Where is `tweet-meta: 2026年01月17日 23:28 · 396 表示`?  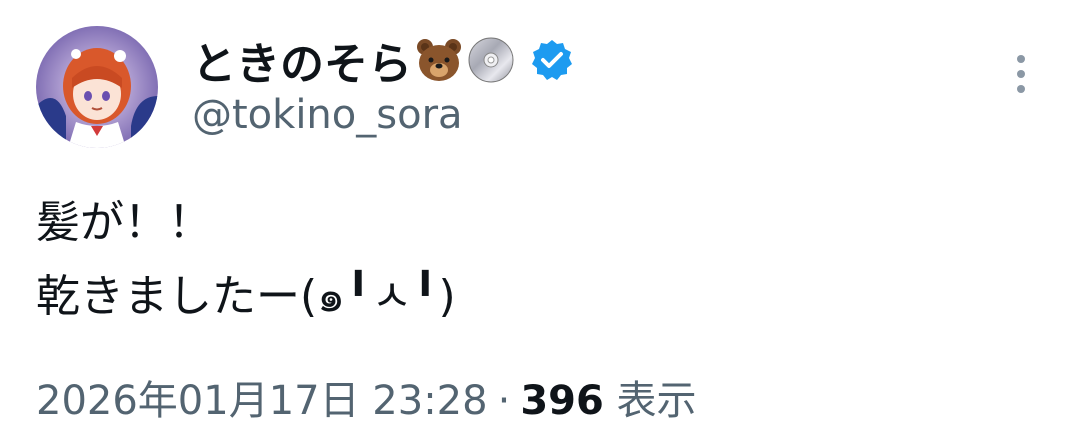 tweet-meta: 2026年01月17日 23:28 · 396 表示 is located at coordinates (366, 397).